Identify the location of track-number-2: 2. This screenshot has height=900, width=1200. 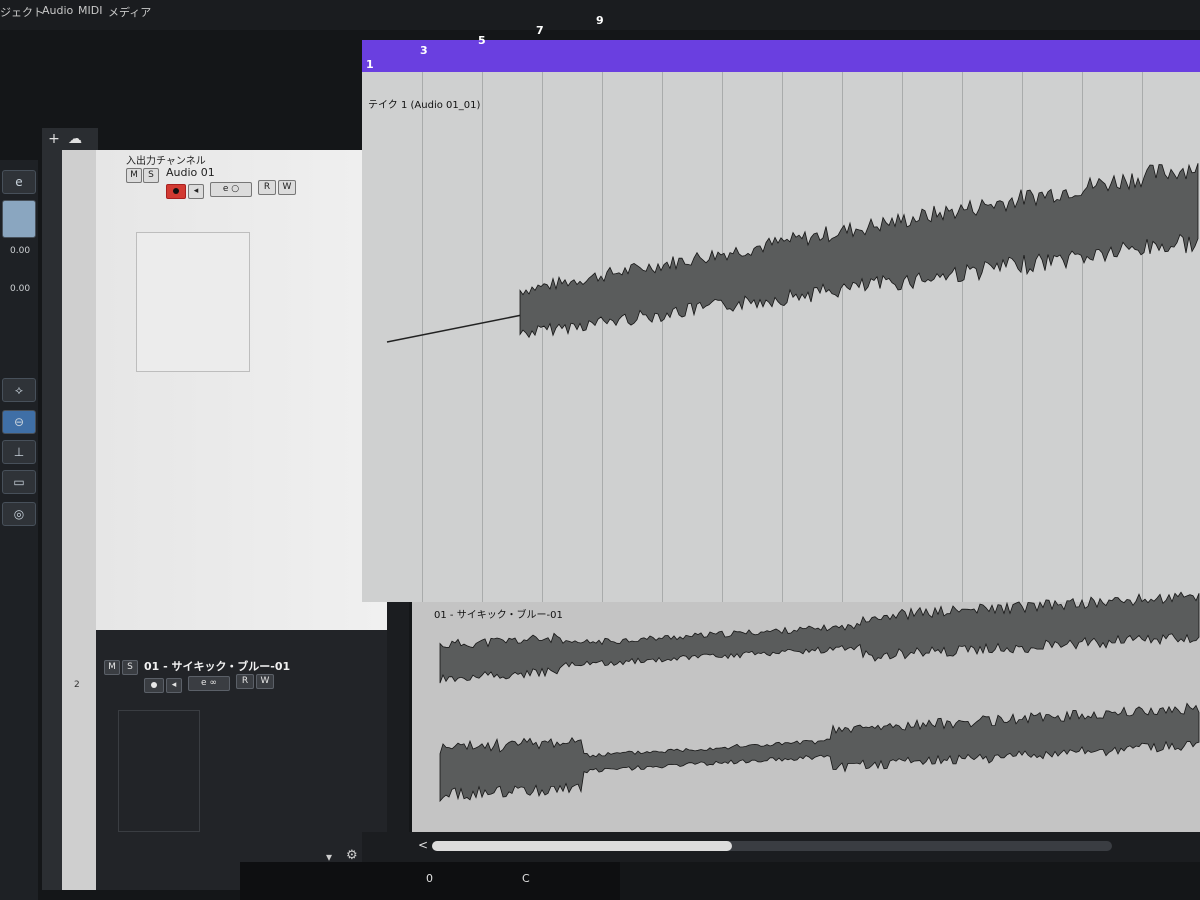
(77, 685).